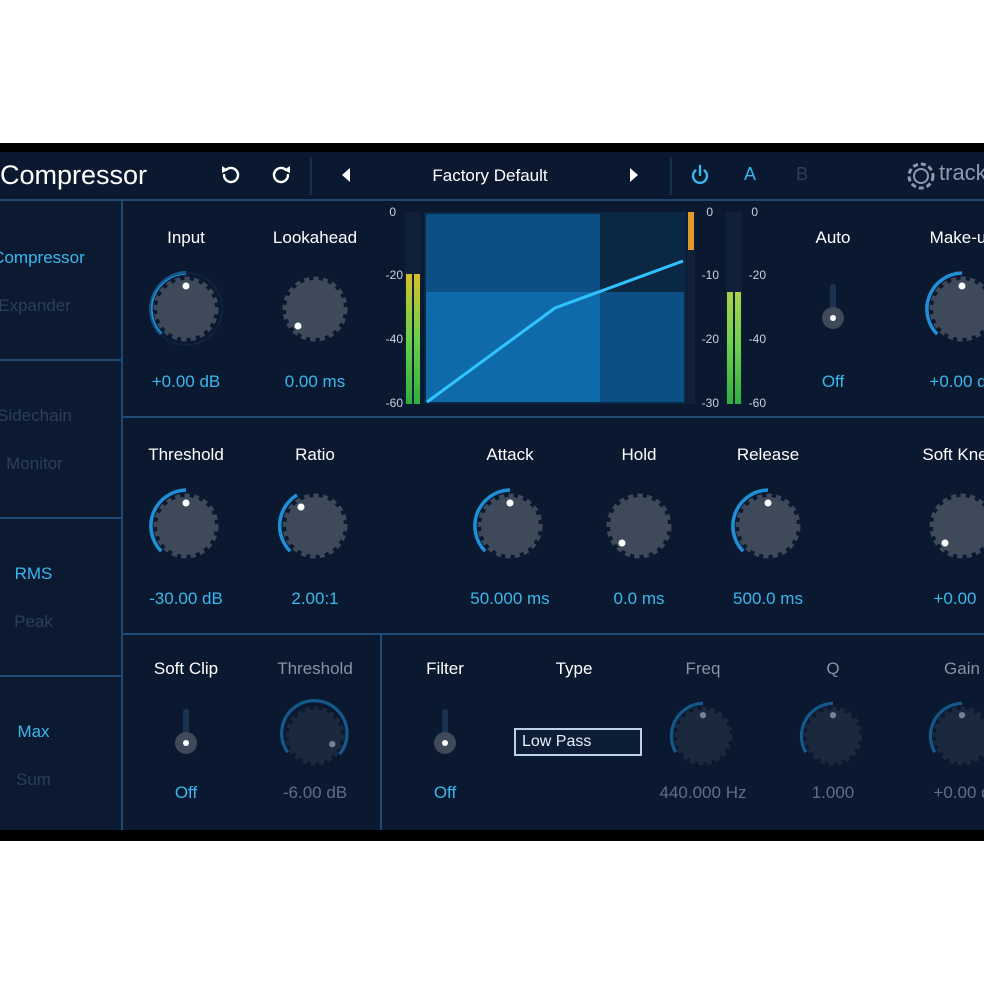 Image resolution: width=984 pixels, height=985 pixels. What do you see at coordinates (833, 792) in the screenshot?
I see `q-value: 1.000` at bounding box center [833, 792].